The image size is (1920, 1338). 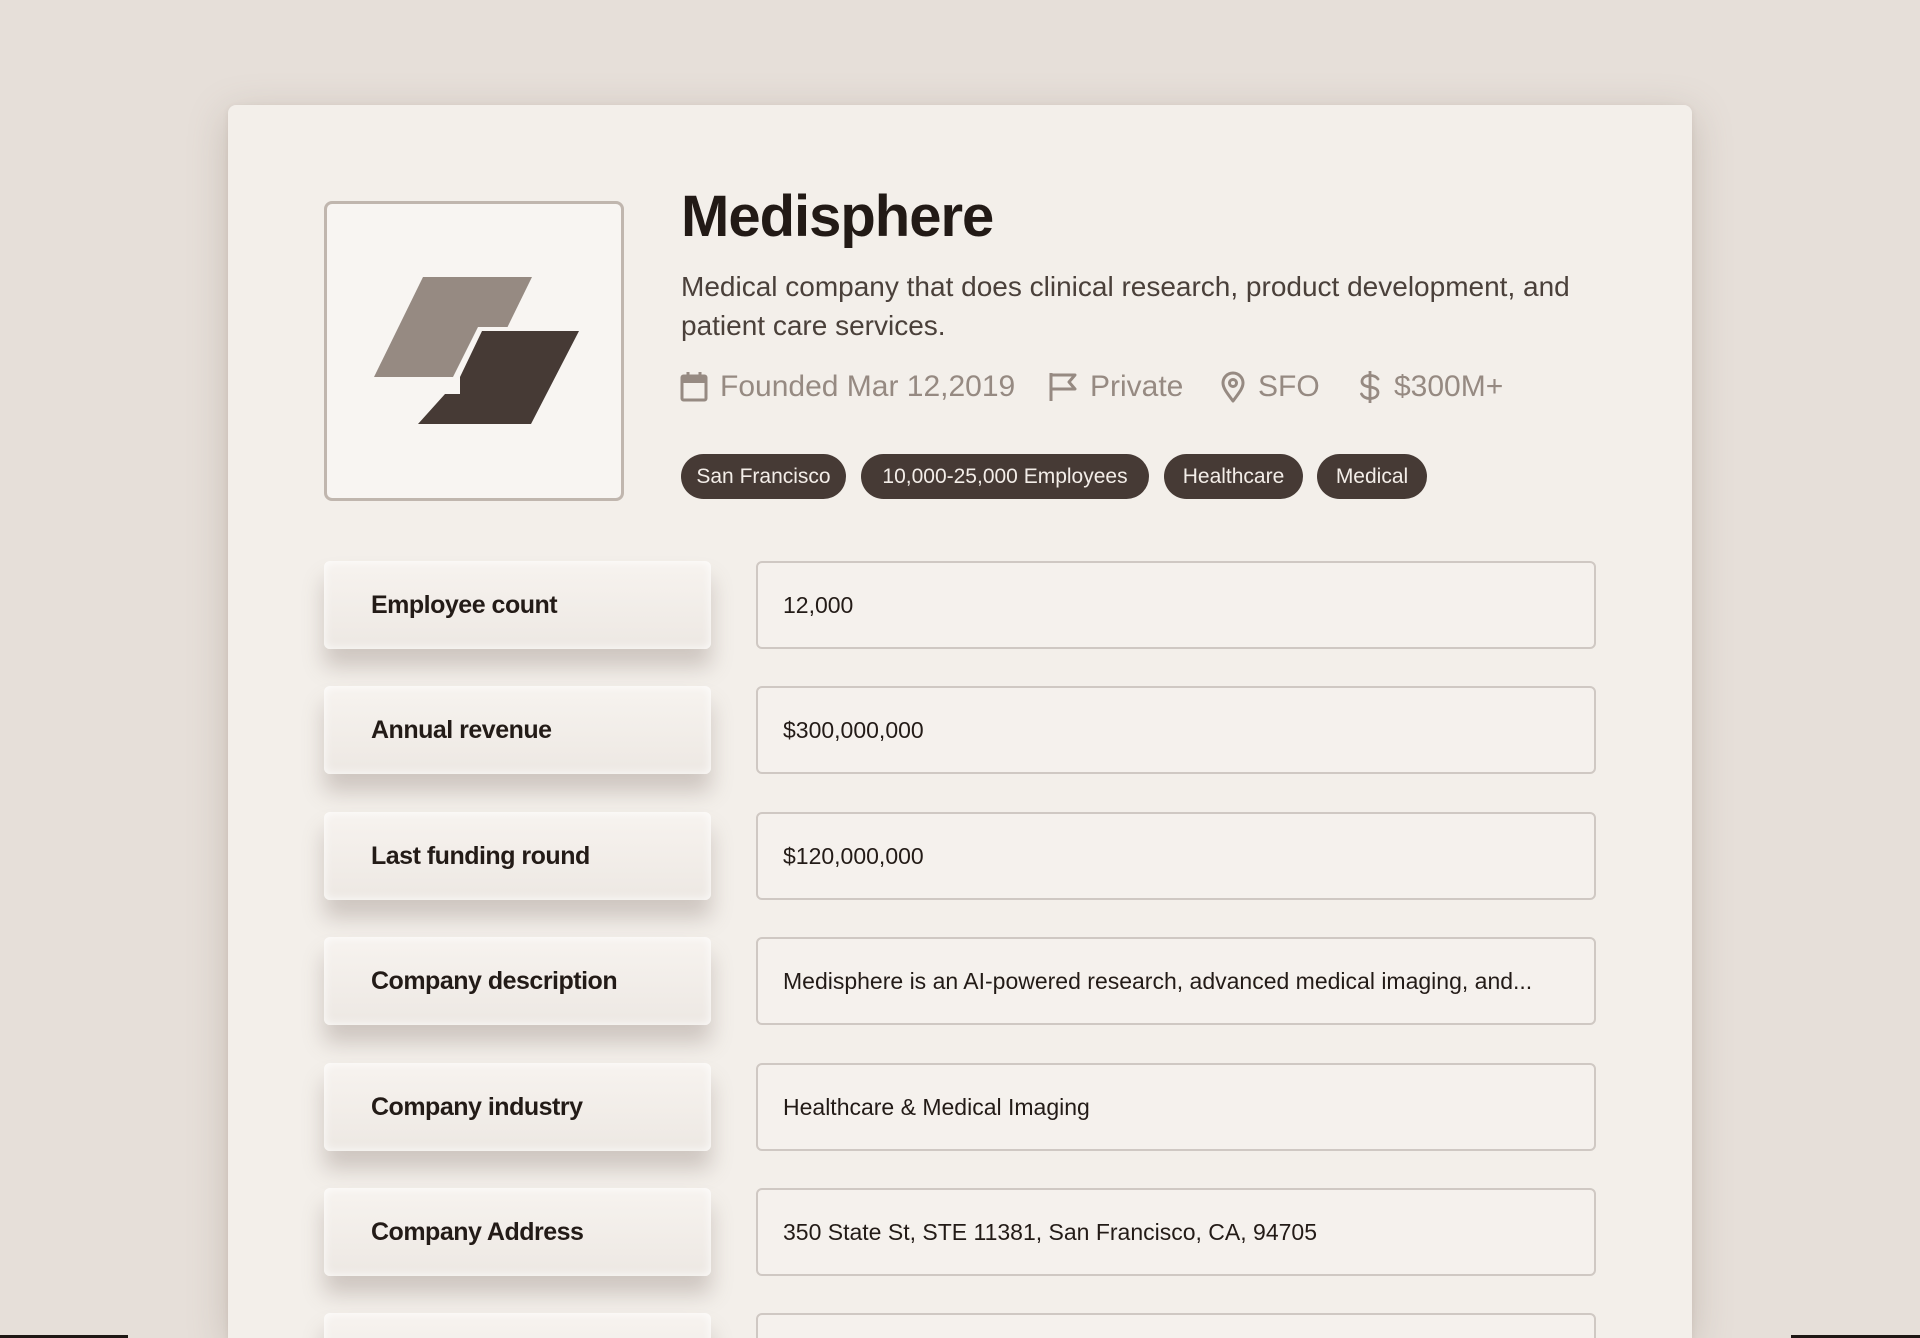 I want to click on last-funding-round-field: $120,000,000, so click(x=1176, y=856).